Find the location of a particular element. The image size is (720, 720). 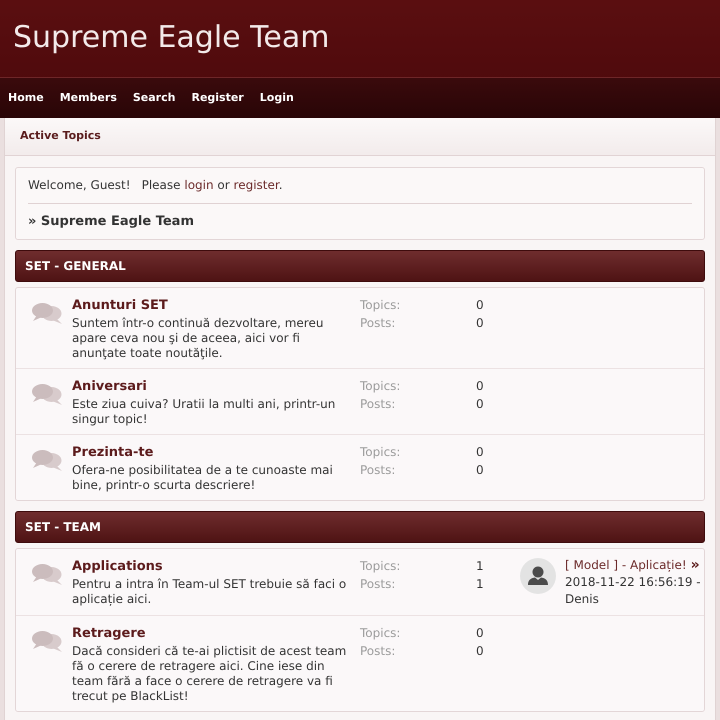

post-author: Denis is located at coordinates (582, 599).